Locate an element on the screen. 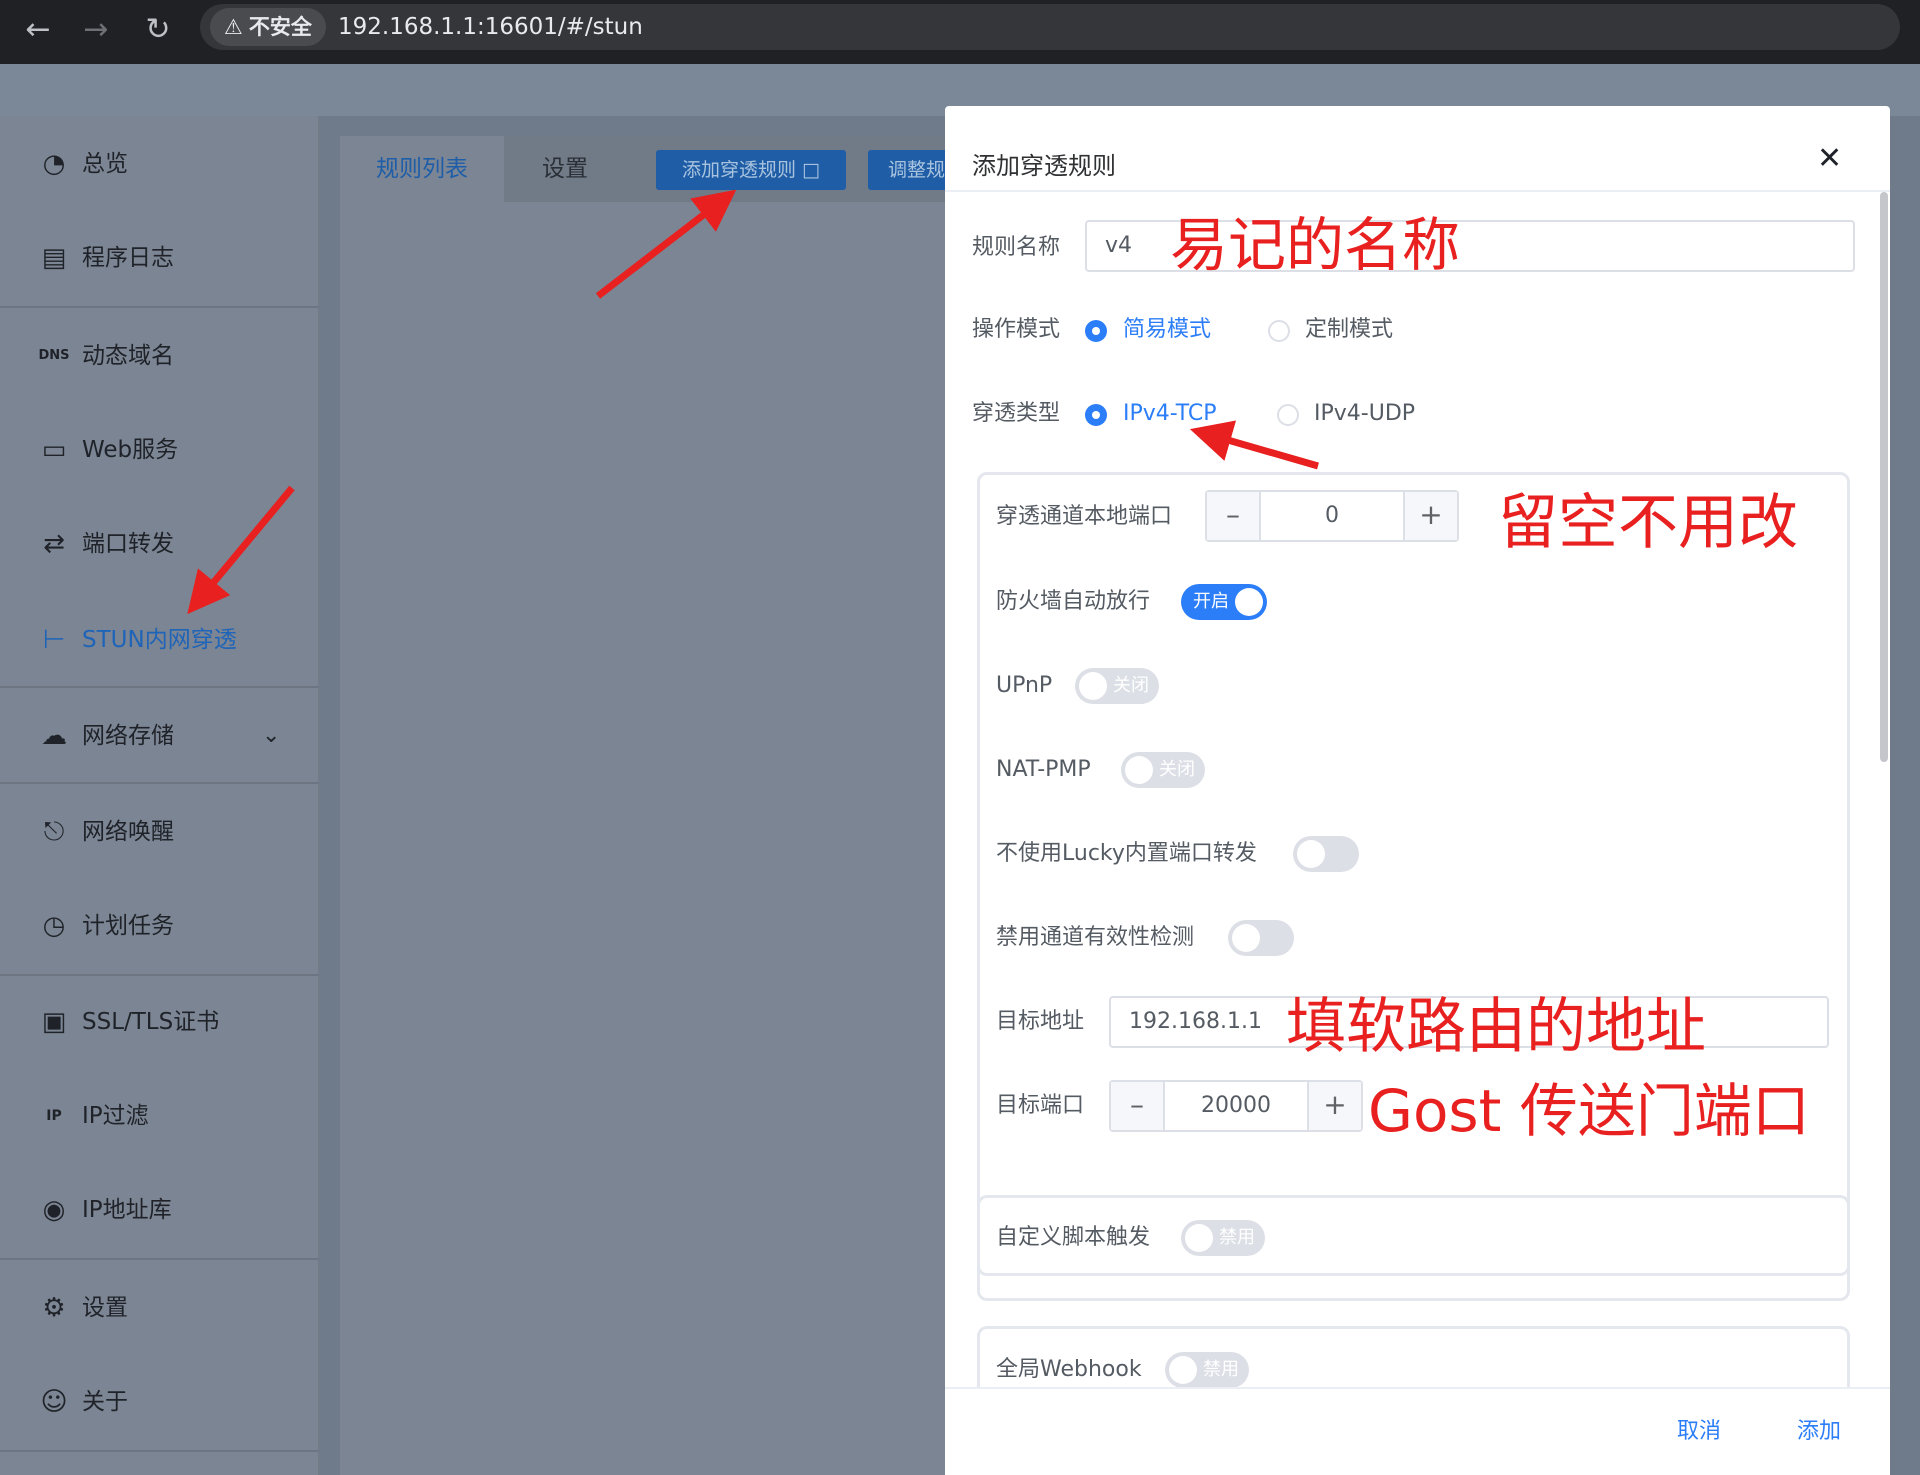 This screenshot has height=1475, width=1920. arrow-left-icon: ← is located at coordinates (38, 29).